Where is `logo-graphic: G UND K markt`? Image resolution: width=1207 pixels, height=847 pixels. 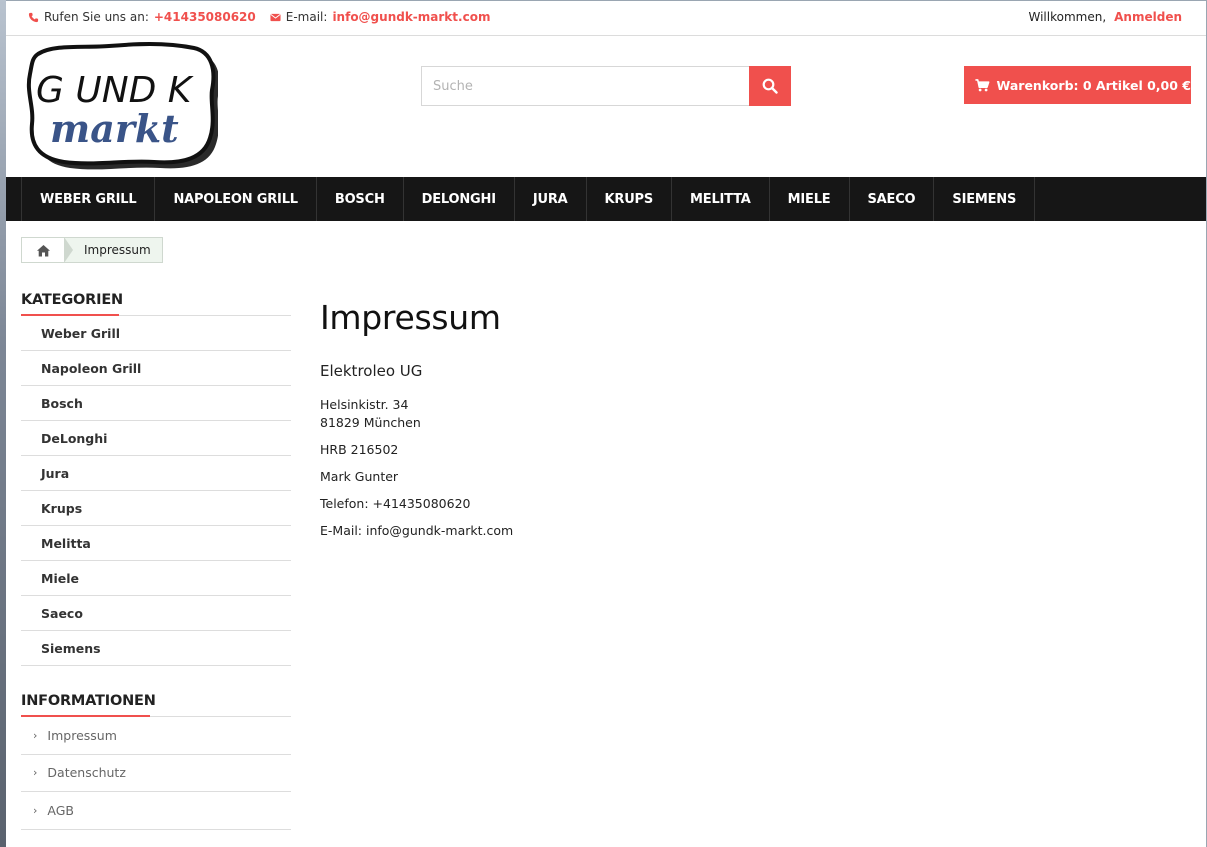 logo-graphic: G UND K markt is located at coordinates (123, 106).